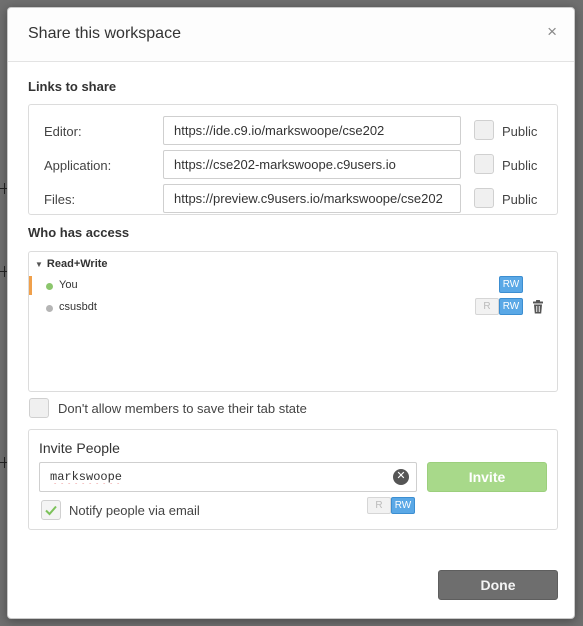 Image resolution: width=583 pixels, height=626 pixels. I want to click on member-name: csusbdt, so click(78, 307).